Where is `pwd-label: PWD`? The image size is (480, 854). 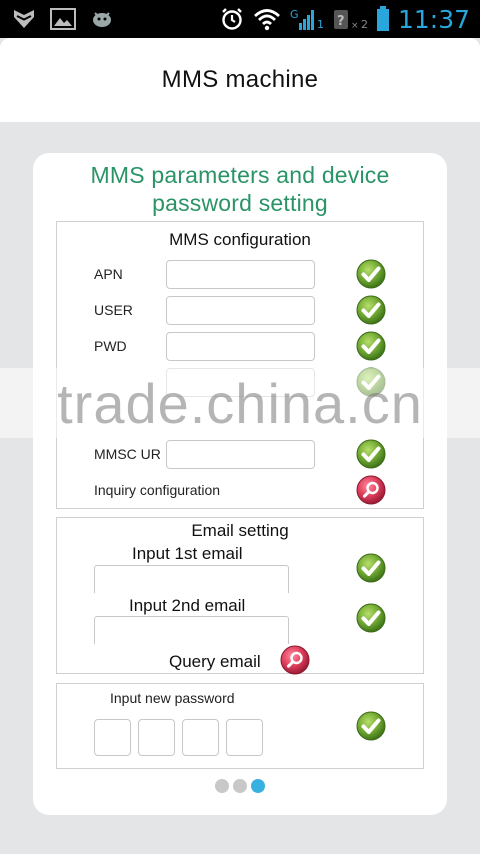 pwd-label: PWD is located at coordinates (110, 346).